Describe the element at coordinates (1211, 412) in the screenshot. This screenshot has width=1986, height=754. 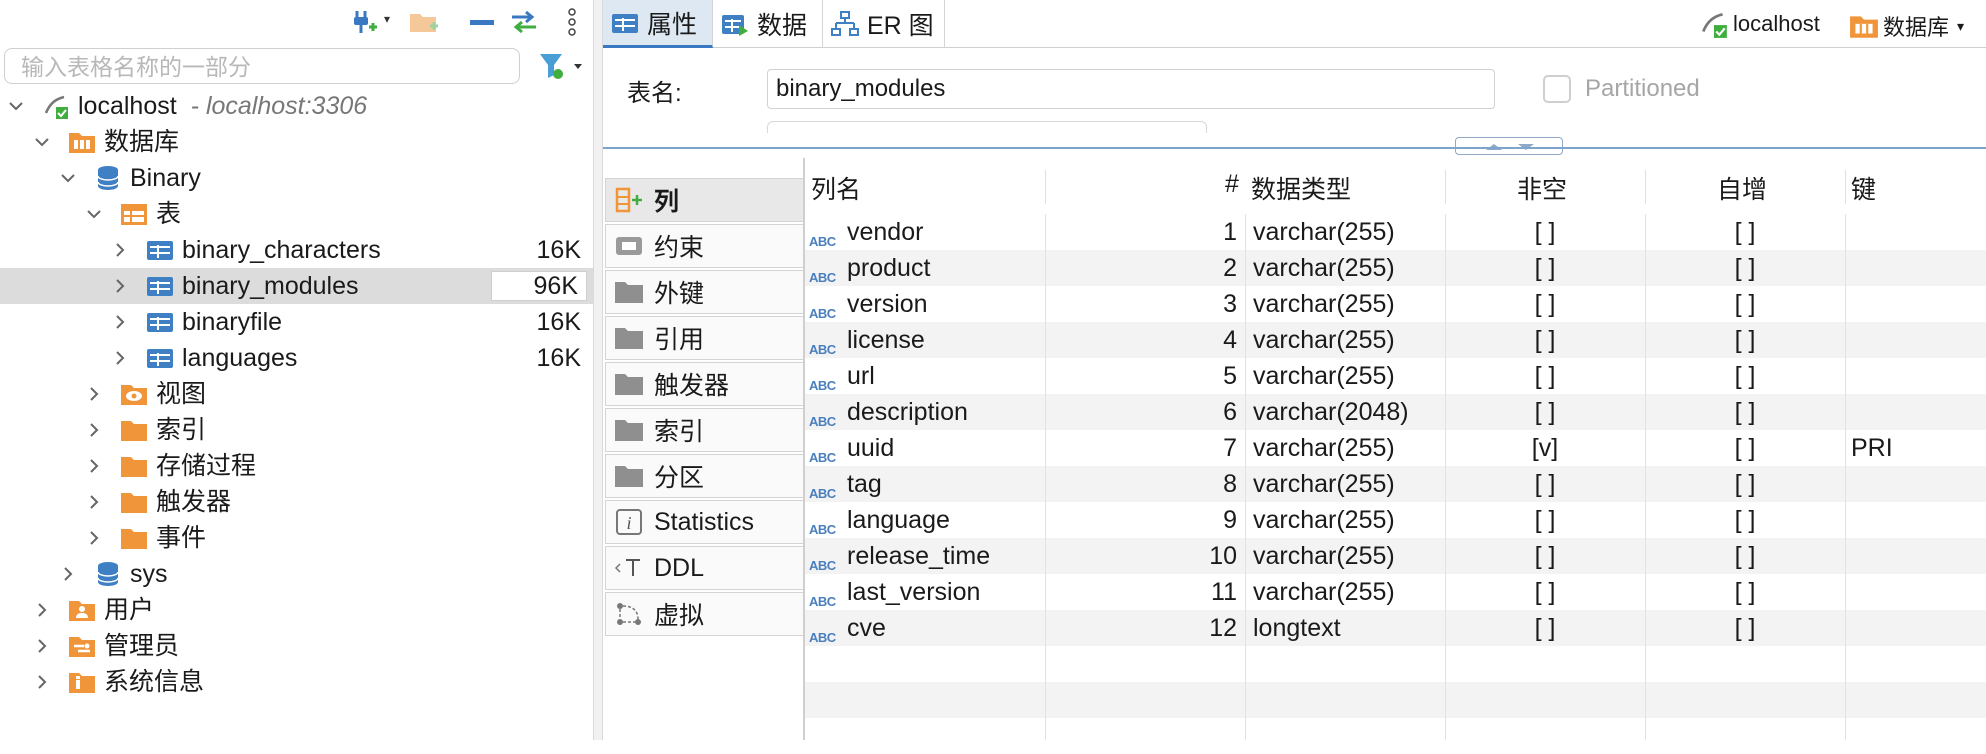
I see `cell-ordinal: 6` at that location.